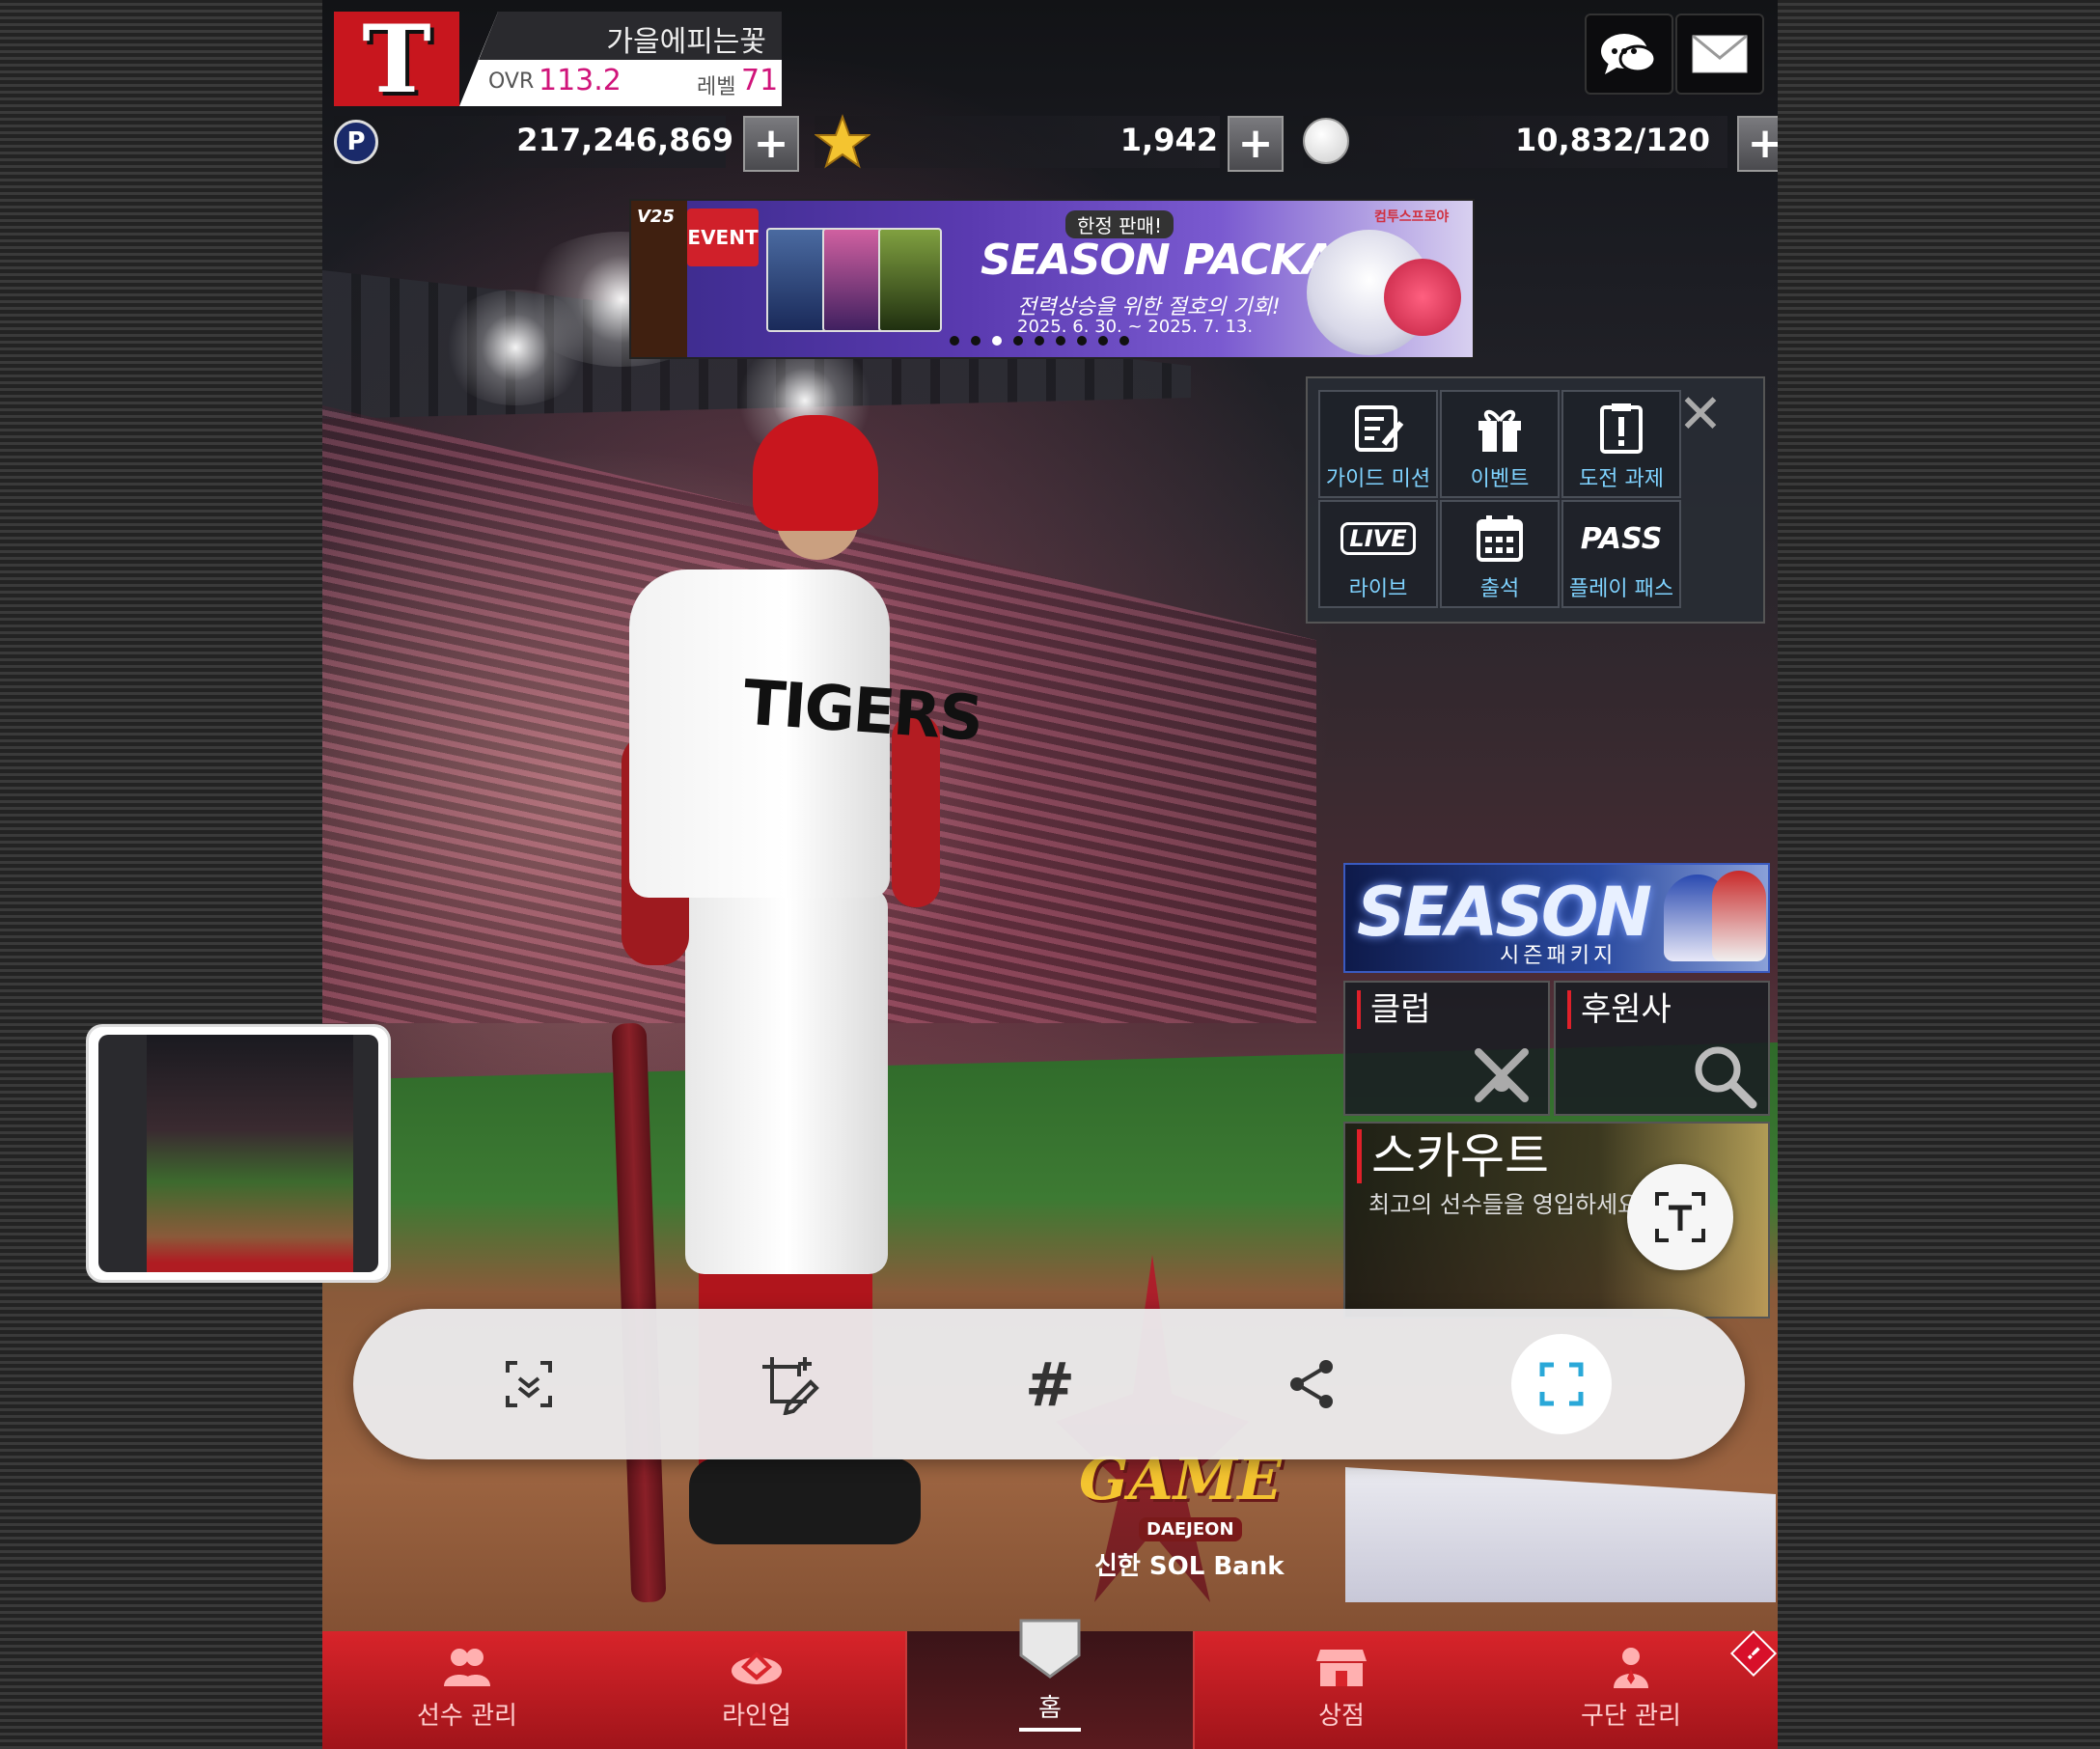  I want to click on challenge-icon, so click(1621, 429).